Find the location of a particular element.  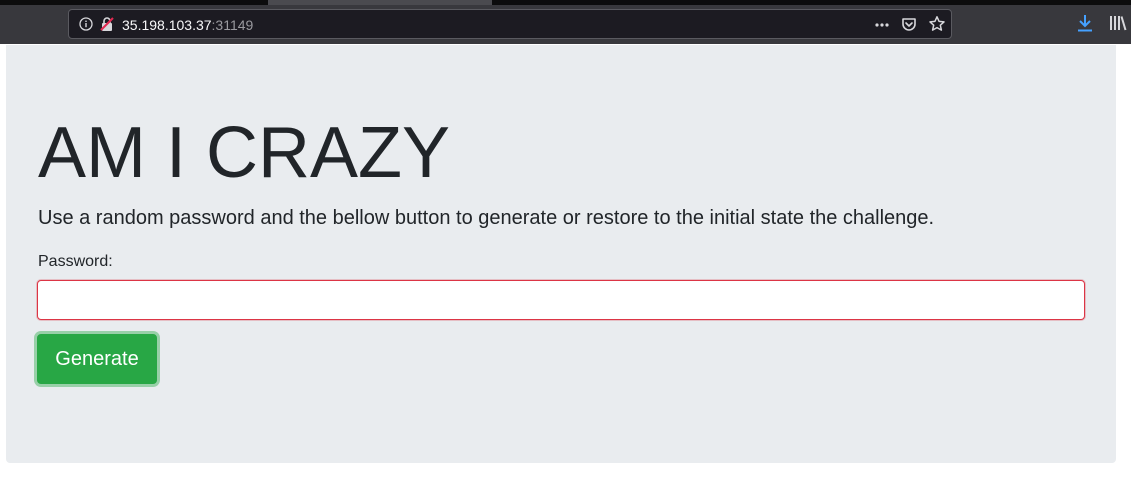

url-port: :31149 is located at coordinates (232, 25).